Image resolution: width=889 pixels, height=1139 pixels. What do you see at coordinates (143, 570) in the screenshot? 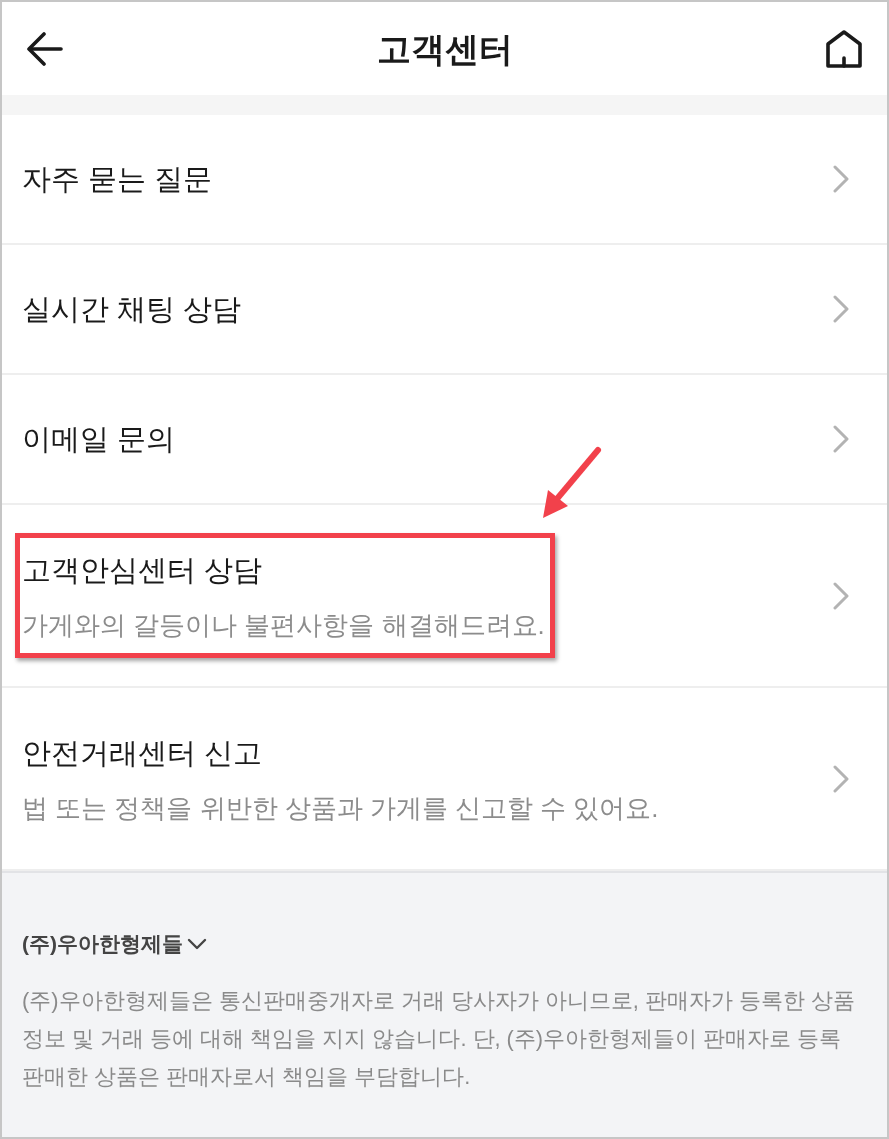
I see `menu-item-title: 고객안심센터 상담` at bounding box center [143, 570].